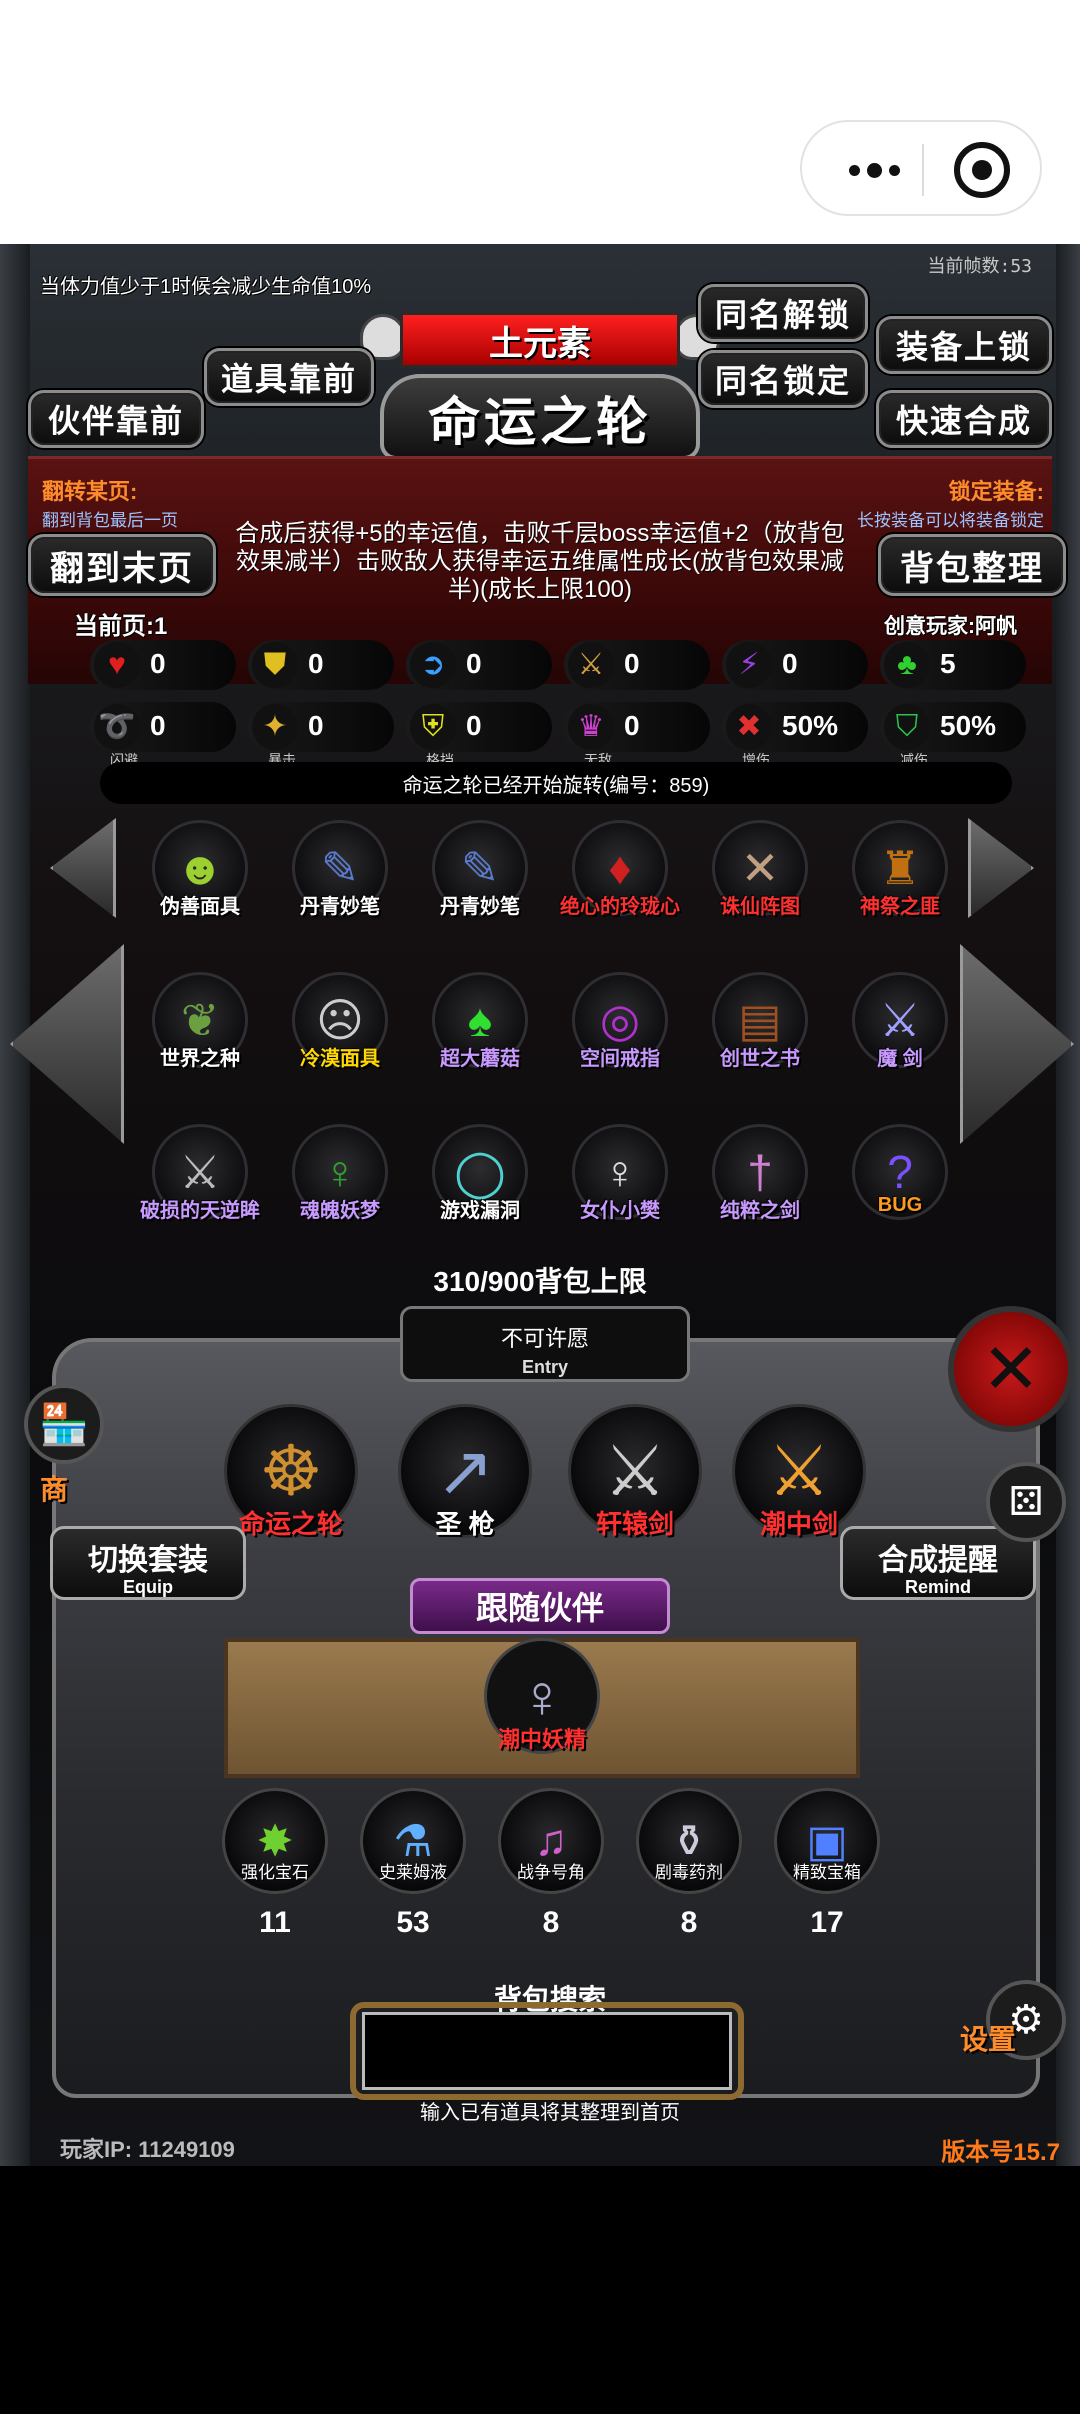 The height and width of the screenshot is (2414, 1080). What do you see at coordinates (900, 1205) in the screenshot?
I see `item-name: BUG` at bounding box center [900, 1205].